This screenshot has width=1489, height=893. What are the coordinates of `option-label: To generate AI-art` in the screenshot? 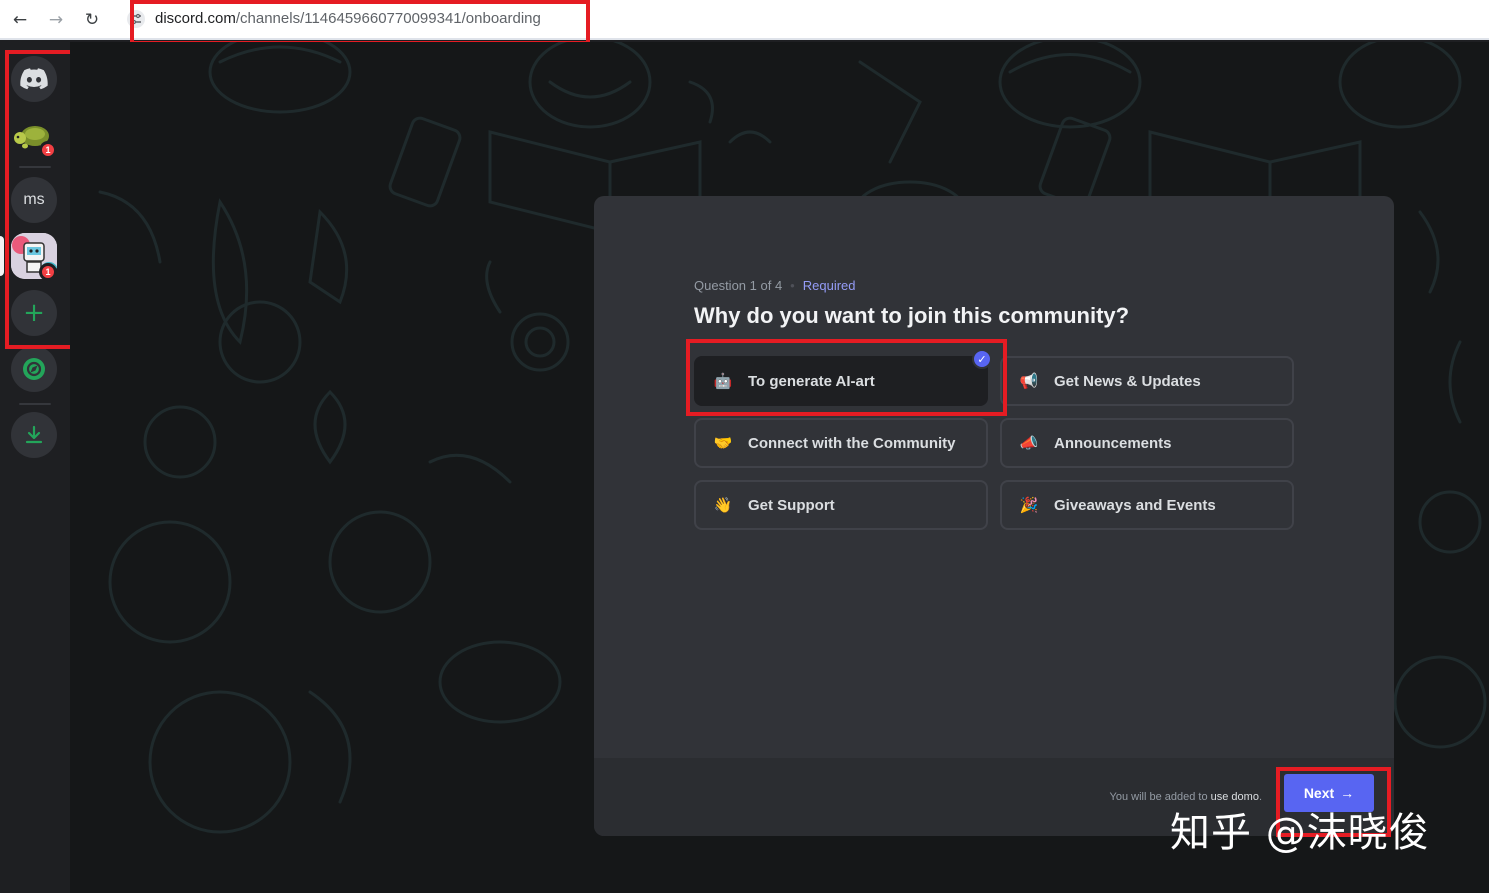 It's located at (811, 381).